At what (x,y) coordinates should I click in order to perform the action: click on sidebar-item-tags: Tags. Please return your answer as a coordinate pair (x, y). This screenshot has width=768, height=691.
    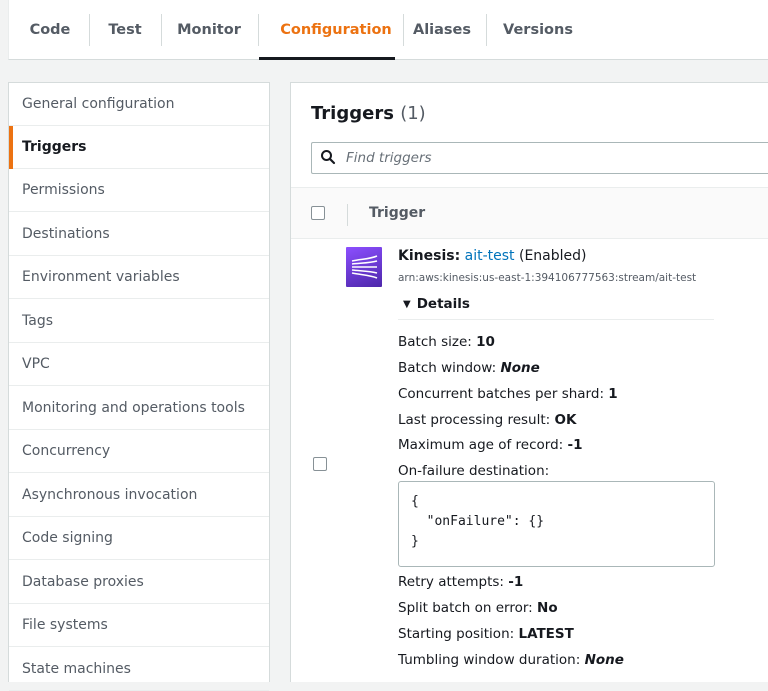
    Looking at the image, I should click on (139, 321).